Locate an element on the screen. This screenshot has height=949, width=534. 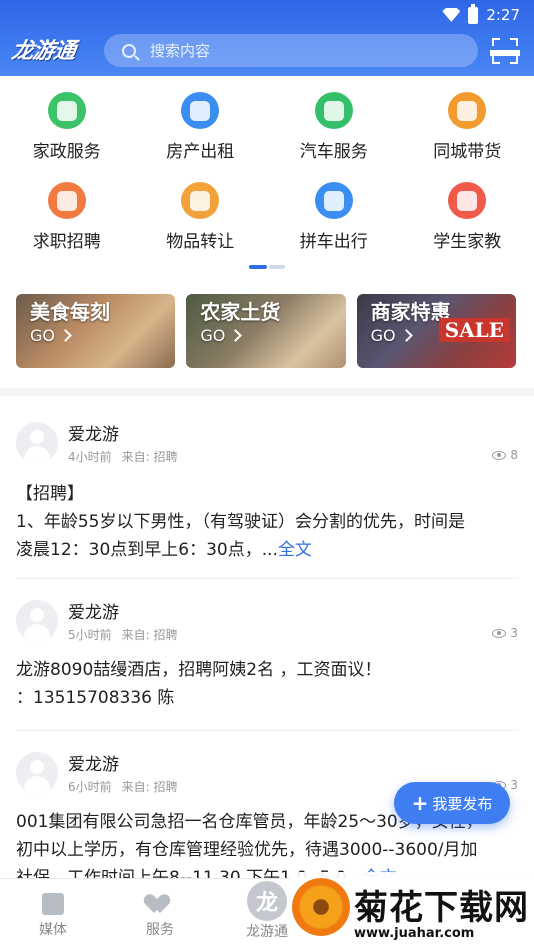
category-car-service: 汽车服务 is located at coordinates (334, 124).